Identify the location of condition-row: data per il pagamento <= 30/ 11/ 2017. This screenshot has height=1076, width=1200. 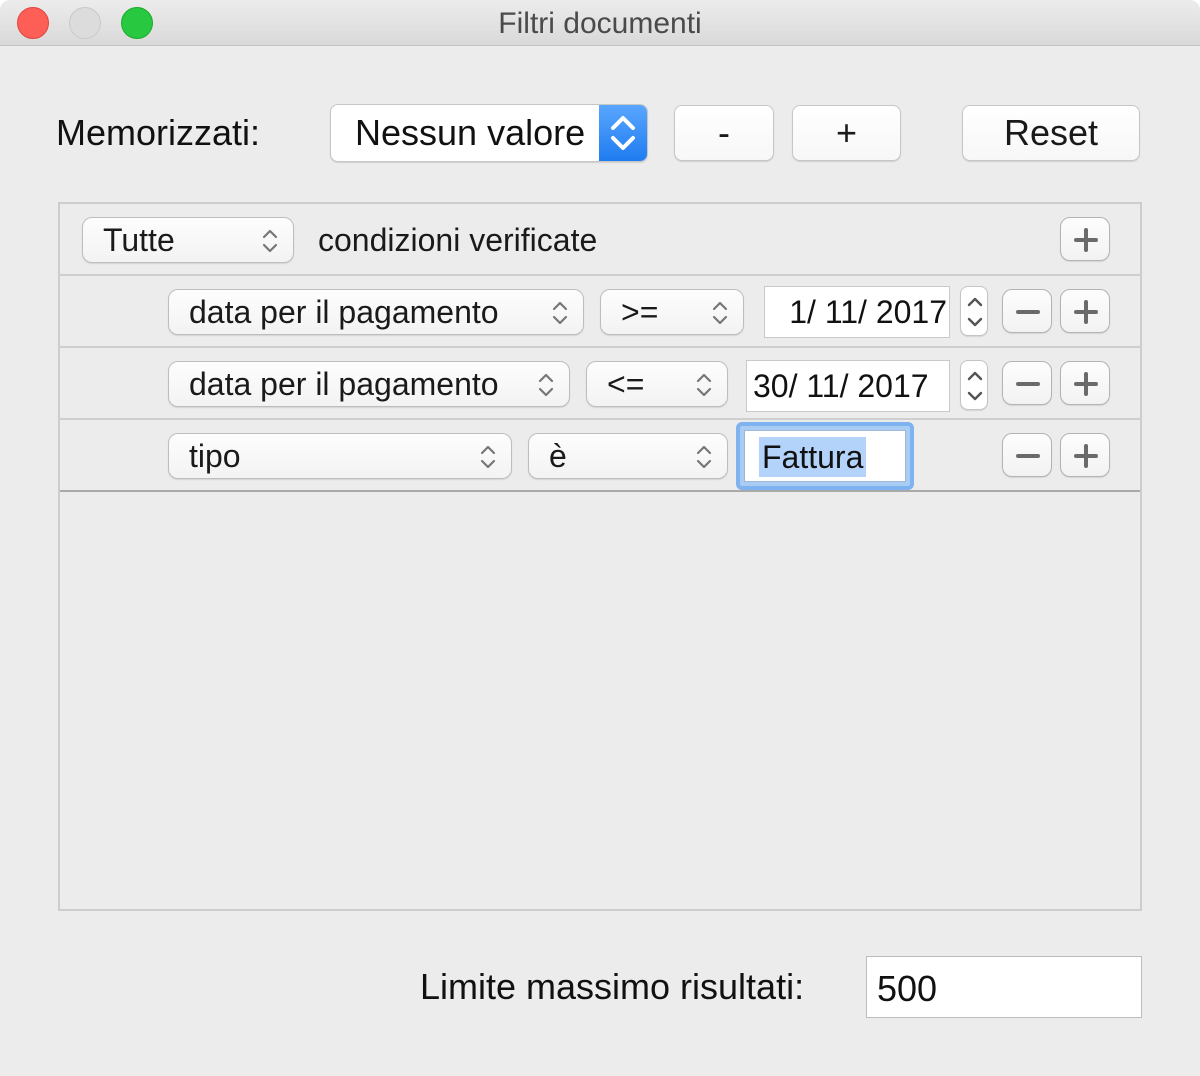
(600, 384).